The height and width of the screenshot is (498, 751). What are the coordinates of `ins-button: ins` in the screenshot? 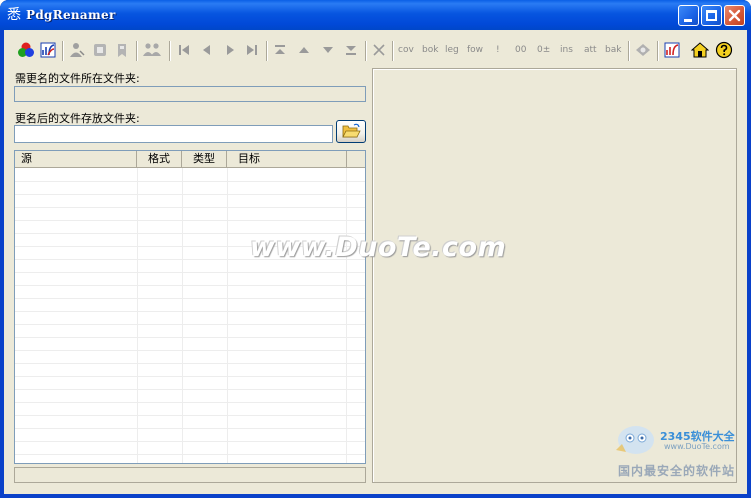 It's located at (566, 50).